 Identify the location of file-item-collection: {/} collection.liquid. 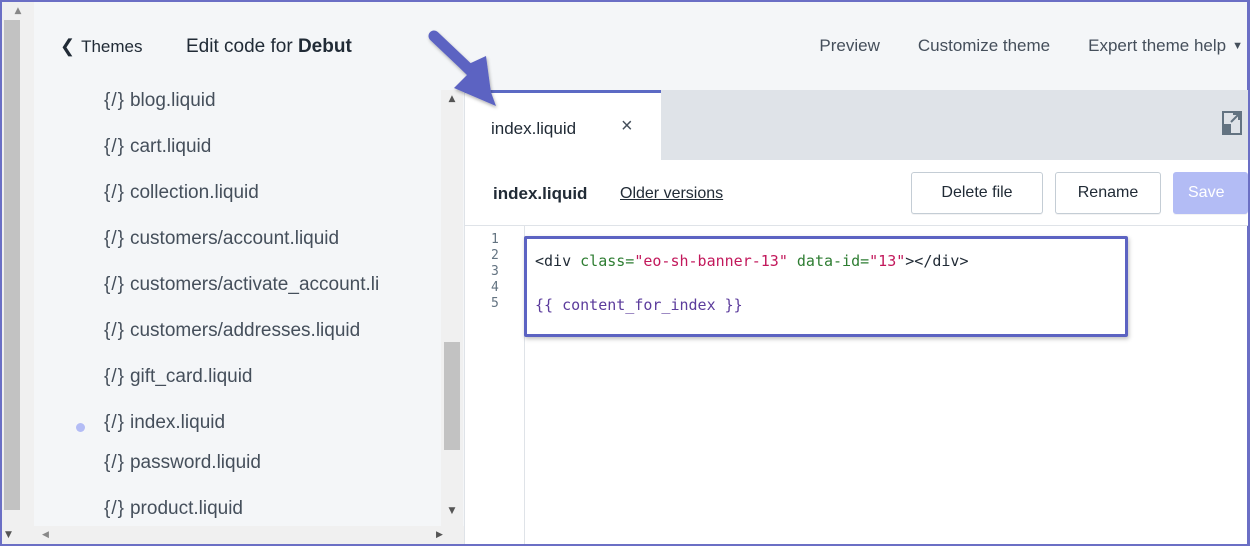
(181, 193).